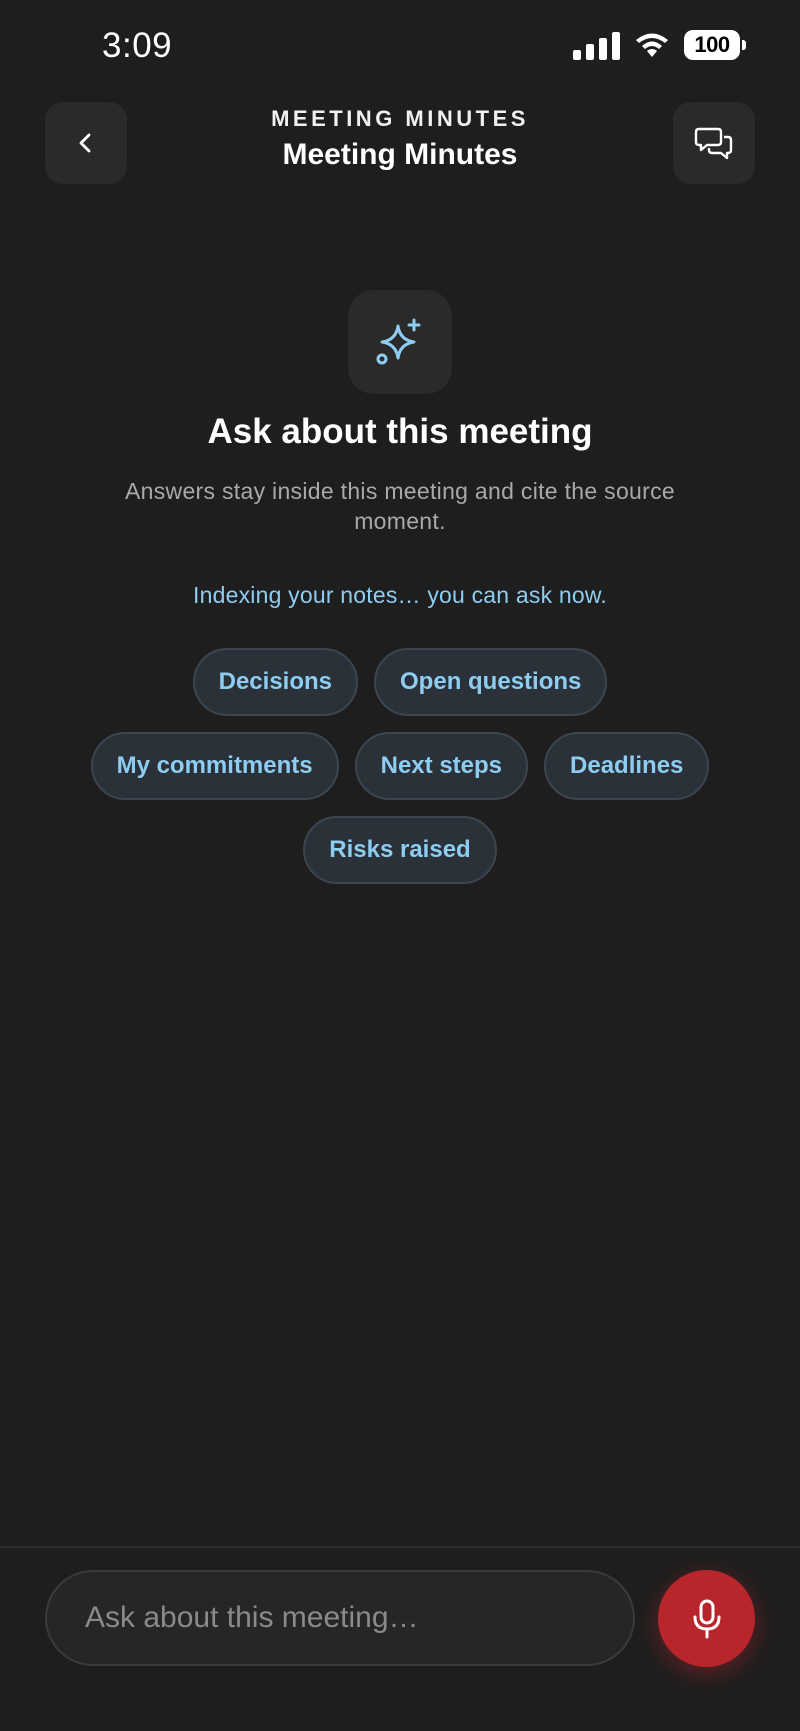 The image size is (800, 1731). I want to click on chip-risks-raised: Risks raised, so click(400, 850).